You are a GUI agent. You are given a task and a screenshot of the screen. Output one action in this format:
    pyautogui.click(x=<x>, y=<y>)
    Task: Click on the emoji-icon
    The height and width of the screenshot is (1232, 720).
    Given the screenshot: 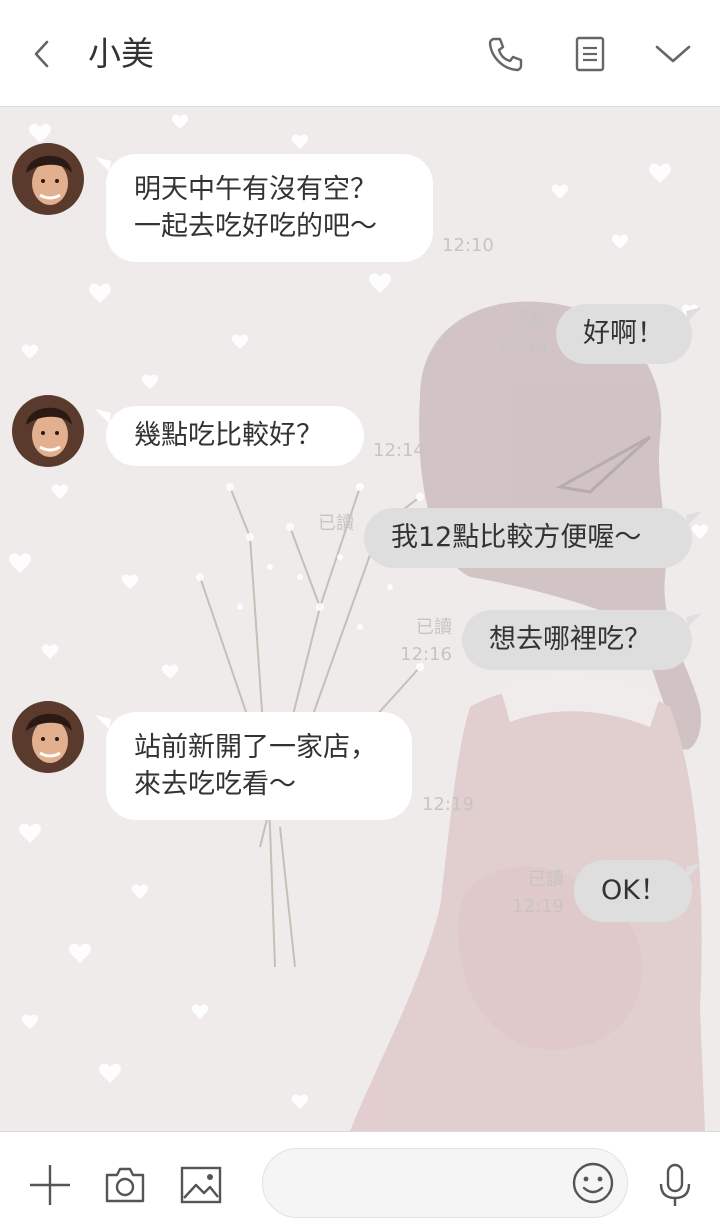 What is the action you would take?
    pyautogui.click(x=593, y=1183)
    